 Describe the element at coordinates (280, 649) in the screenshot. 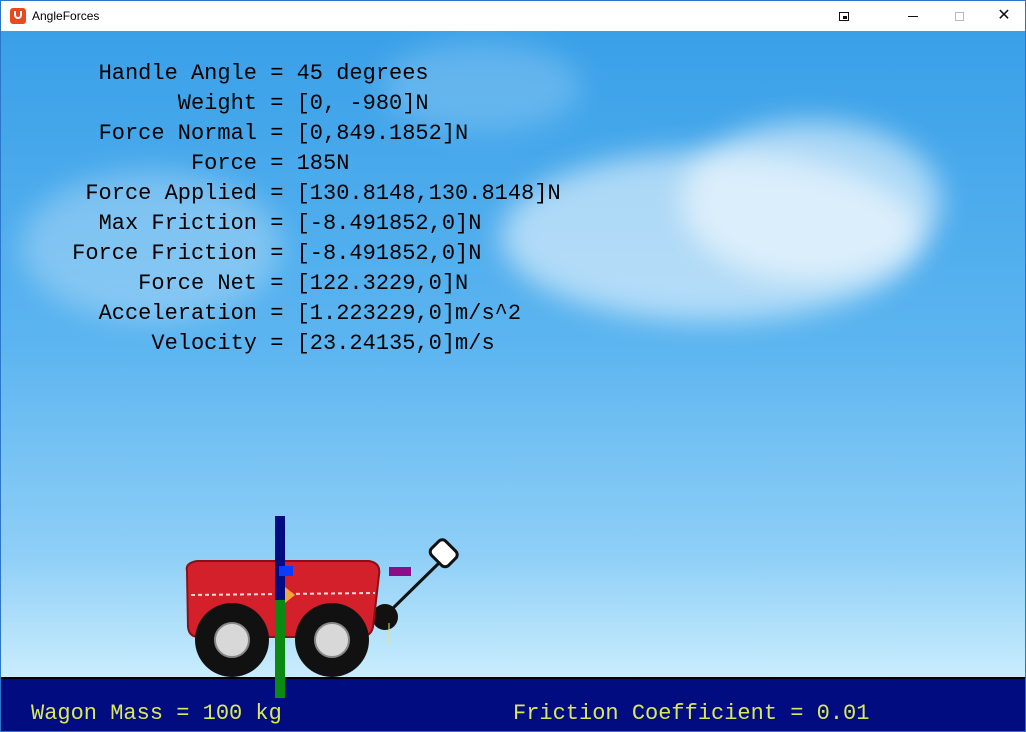

I see `weight-force-vector` at that location.